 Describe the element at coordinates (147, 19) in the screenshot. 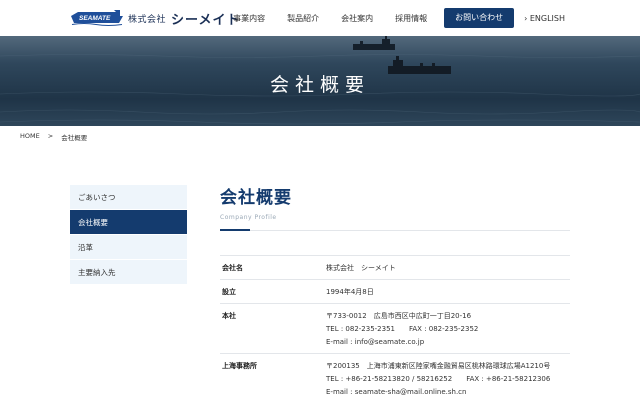

I see `logo-company: 株式会社` at that location.